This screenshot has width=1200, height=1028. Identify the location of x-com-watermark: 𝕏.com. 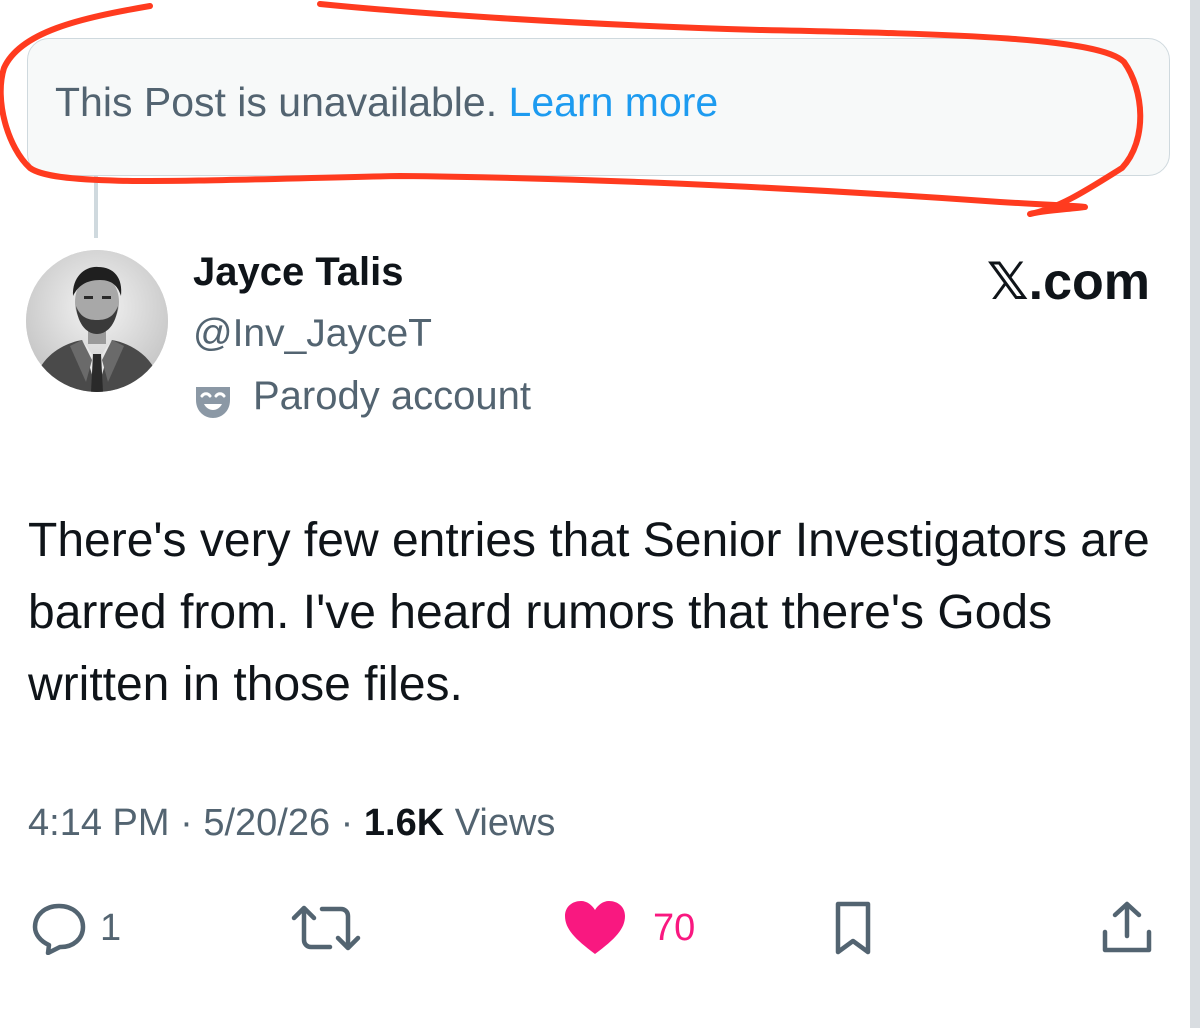
(1068, 282).